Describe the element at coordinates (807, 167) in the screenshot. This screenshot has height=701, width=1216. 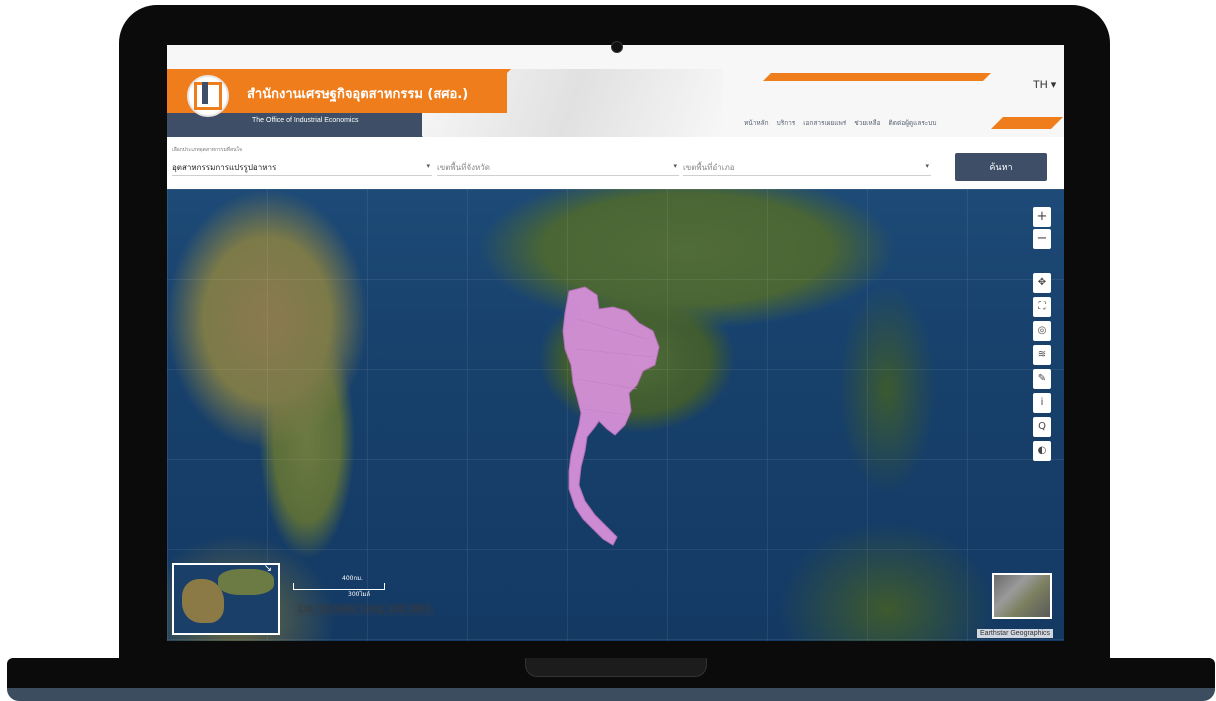
I see `district-select: เขตพื้นที่อำเภอ ▾` at that location.